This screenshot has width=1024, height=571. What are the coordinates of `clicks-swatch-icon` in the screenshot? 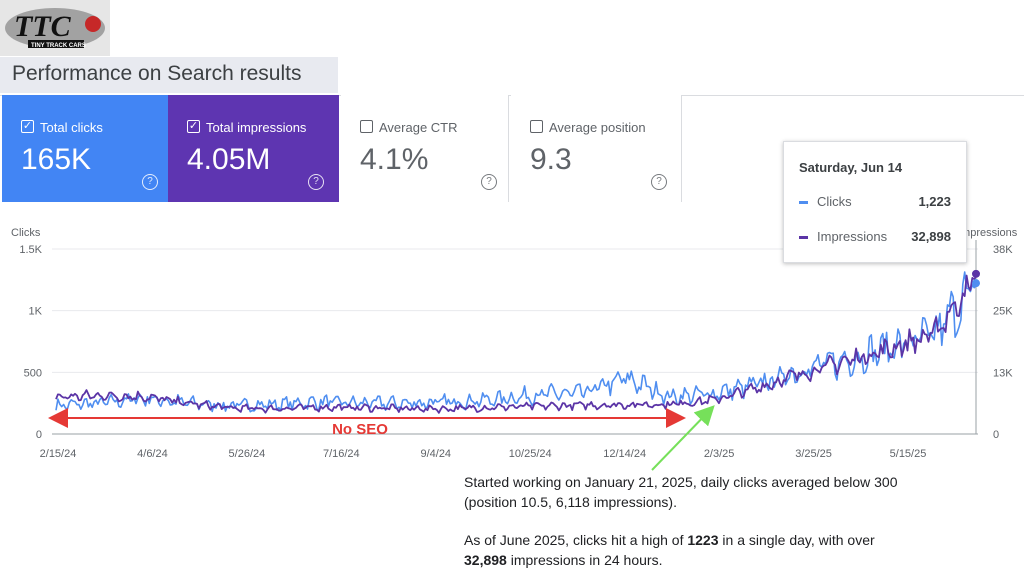 It's located at (803, 203).